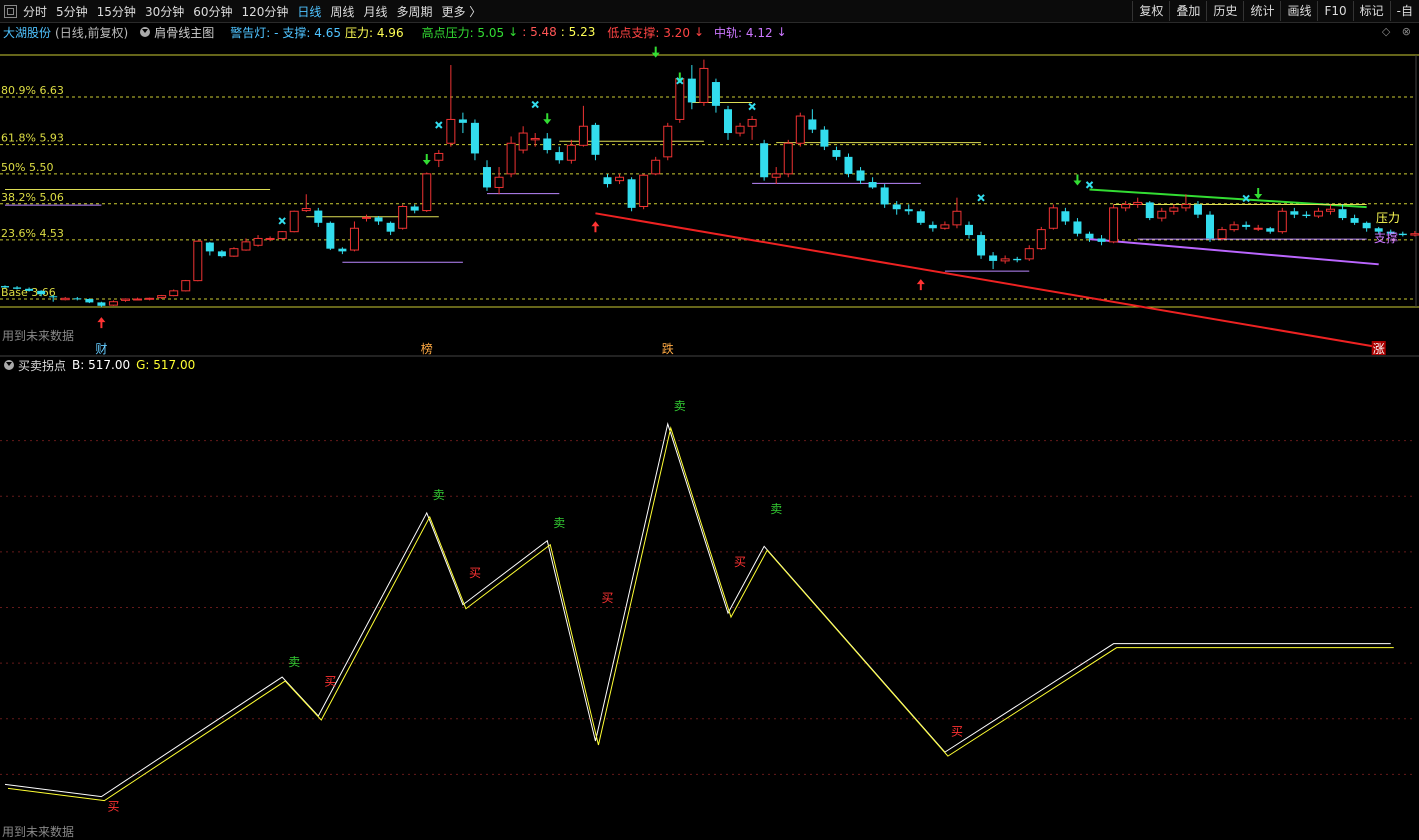 Image resolution: width=1419 pixels, height=840 pixels. Describe the element at coordinates (28, 292) in the screenshot. I see `fib-label: Base 3.66` at that location.